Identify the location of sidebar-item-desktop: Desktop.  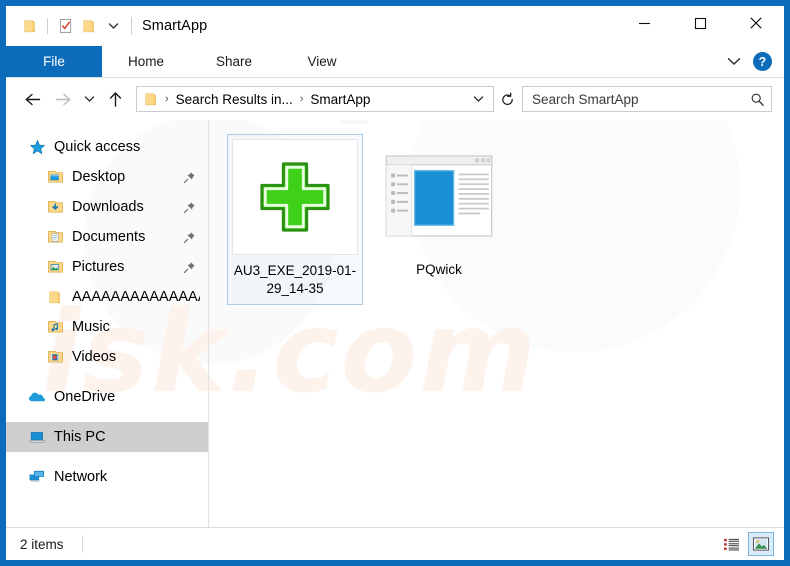
(107, 177).